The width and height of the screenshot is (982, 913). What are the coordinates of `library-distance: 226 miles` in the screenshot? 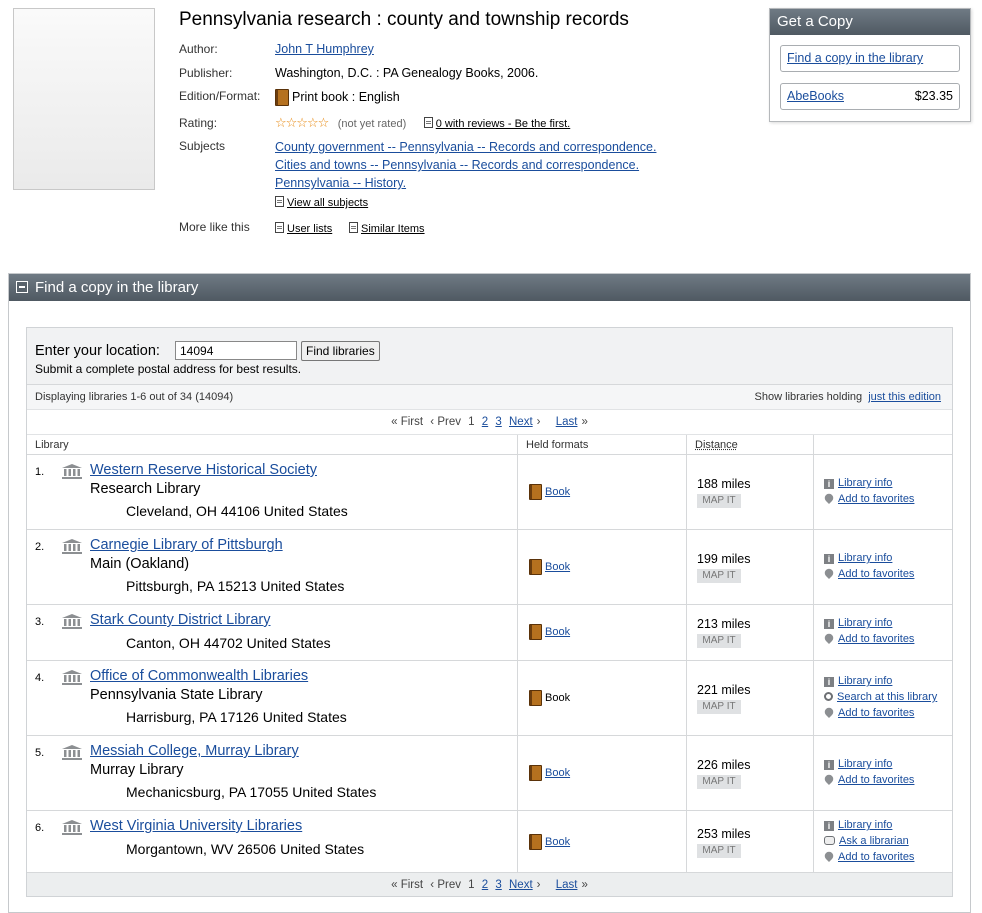 It's located at (724, 765).